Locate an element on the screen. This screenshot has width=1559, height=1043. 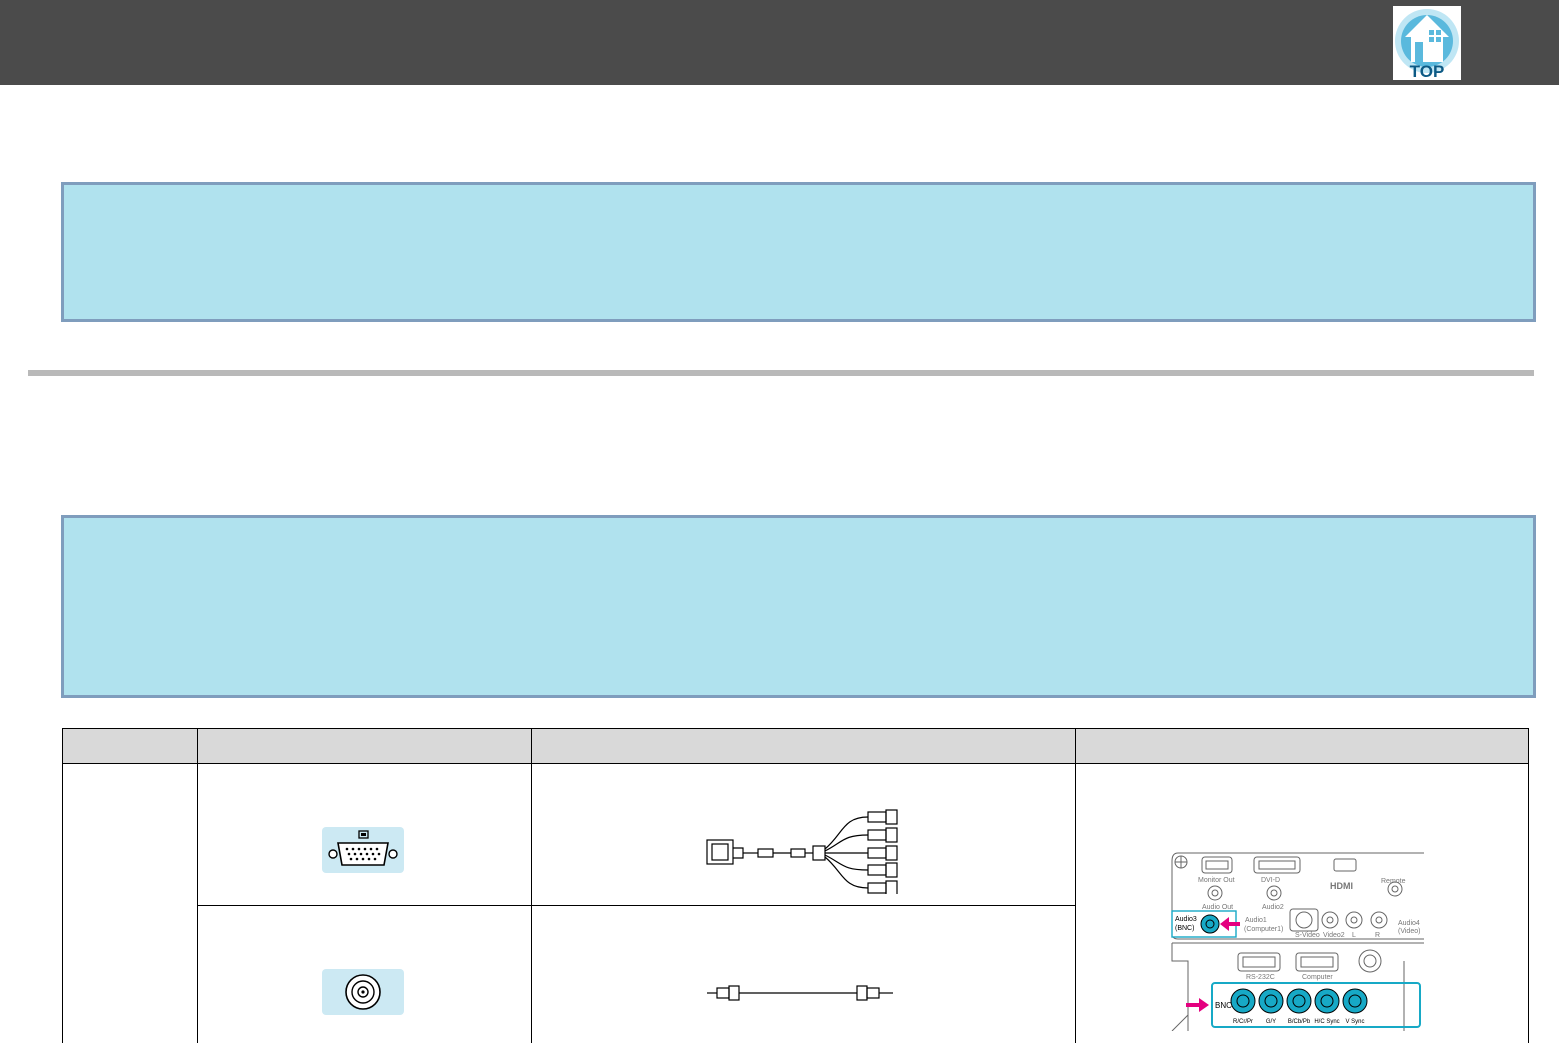
audio-cable-icon is located at coordinates (802, 993).